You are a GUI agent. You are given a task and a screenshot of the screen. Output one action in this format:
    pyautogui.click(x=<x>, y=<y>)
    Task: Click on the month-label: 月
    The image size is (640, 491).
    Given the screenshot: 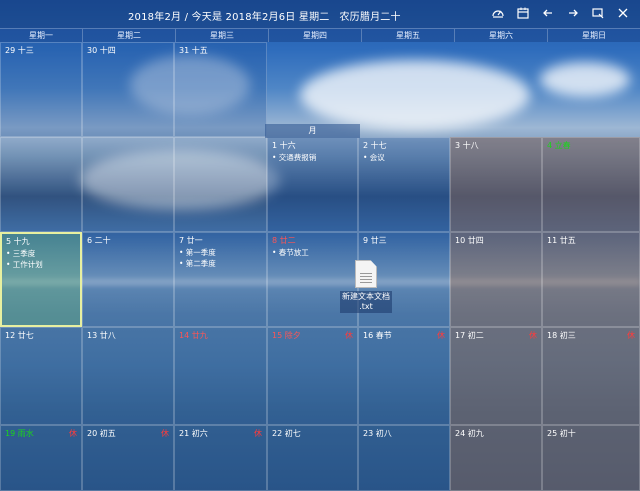 What is the action you would take?
    pyautogui.click(x=312, y=131)
    